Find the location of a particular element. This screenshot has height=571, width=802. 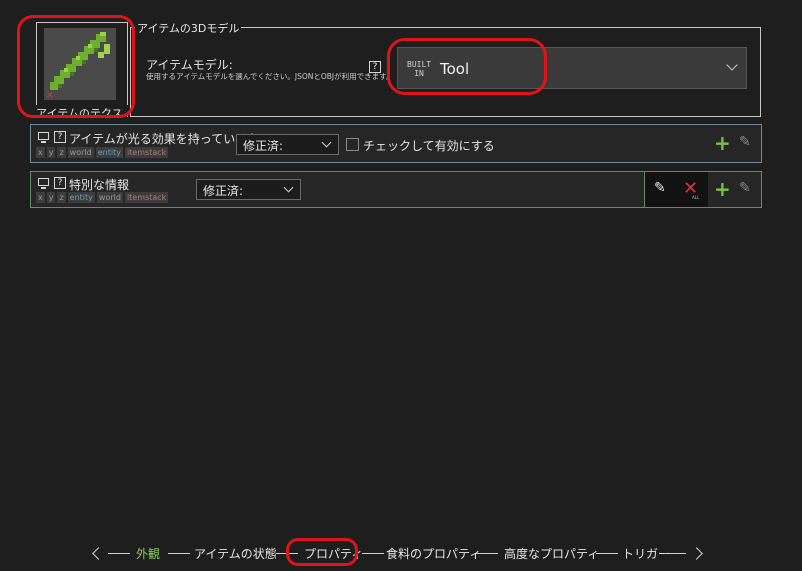

row2-tags: x y z entity world itemstack is located at coordinates (102, 197).